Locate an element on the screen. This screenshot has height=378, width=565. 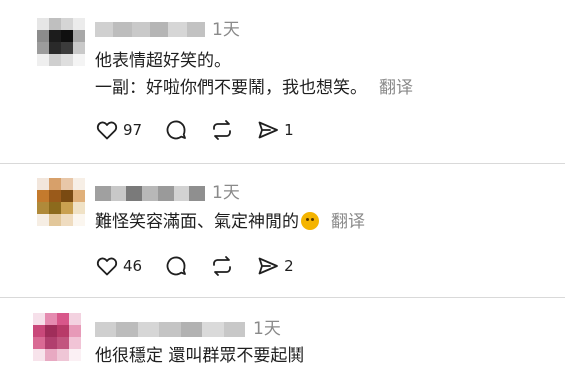
like-count: 46 is located at coordinates (133, 266).